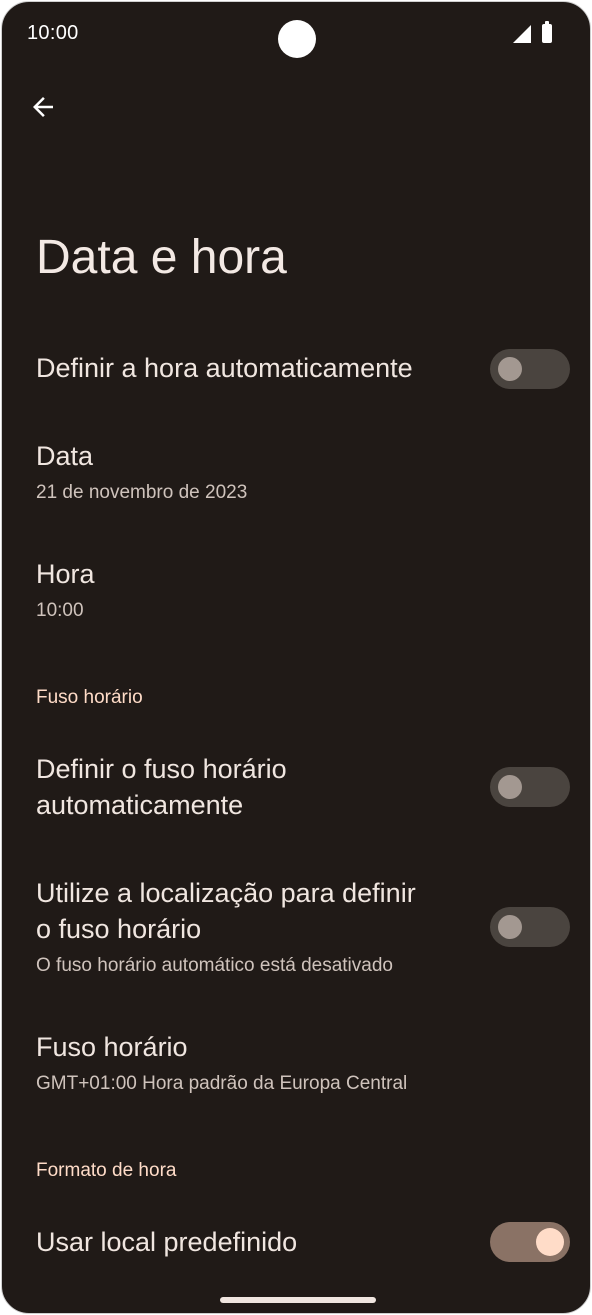 The width and height of the screenshot is (592, 1315). I want to click on page-title: Data e hora, so click(161, 257).